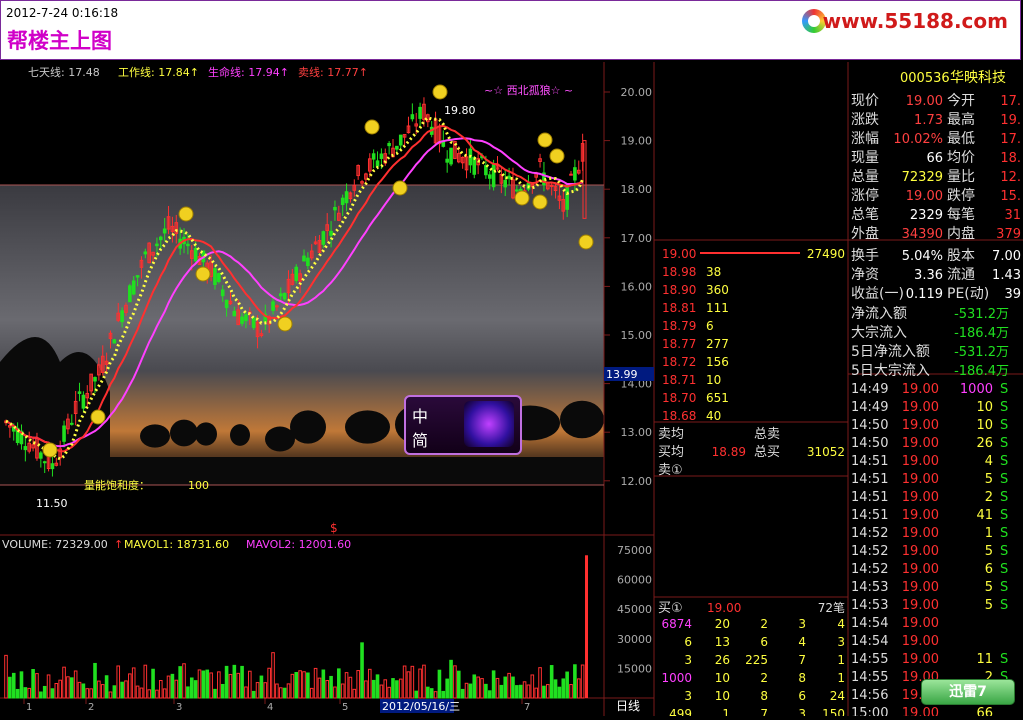  Describe the element at coordinates (767, 434) in the screenshot. I see `total-sell-label: 总卖` at that location.